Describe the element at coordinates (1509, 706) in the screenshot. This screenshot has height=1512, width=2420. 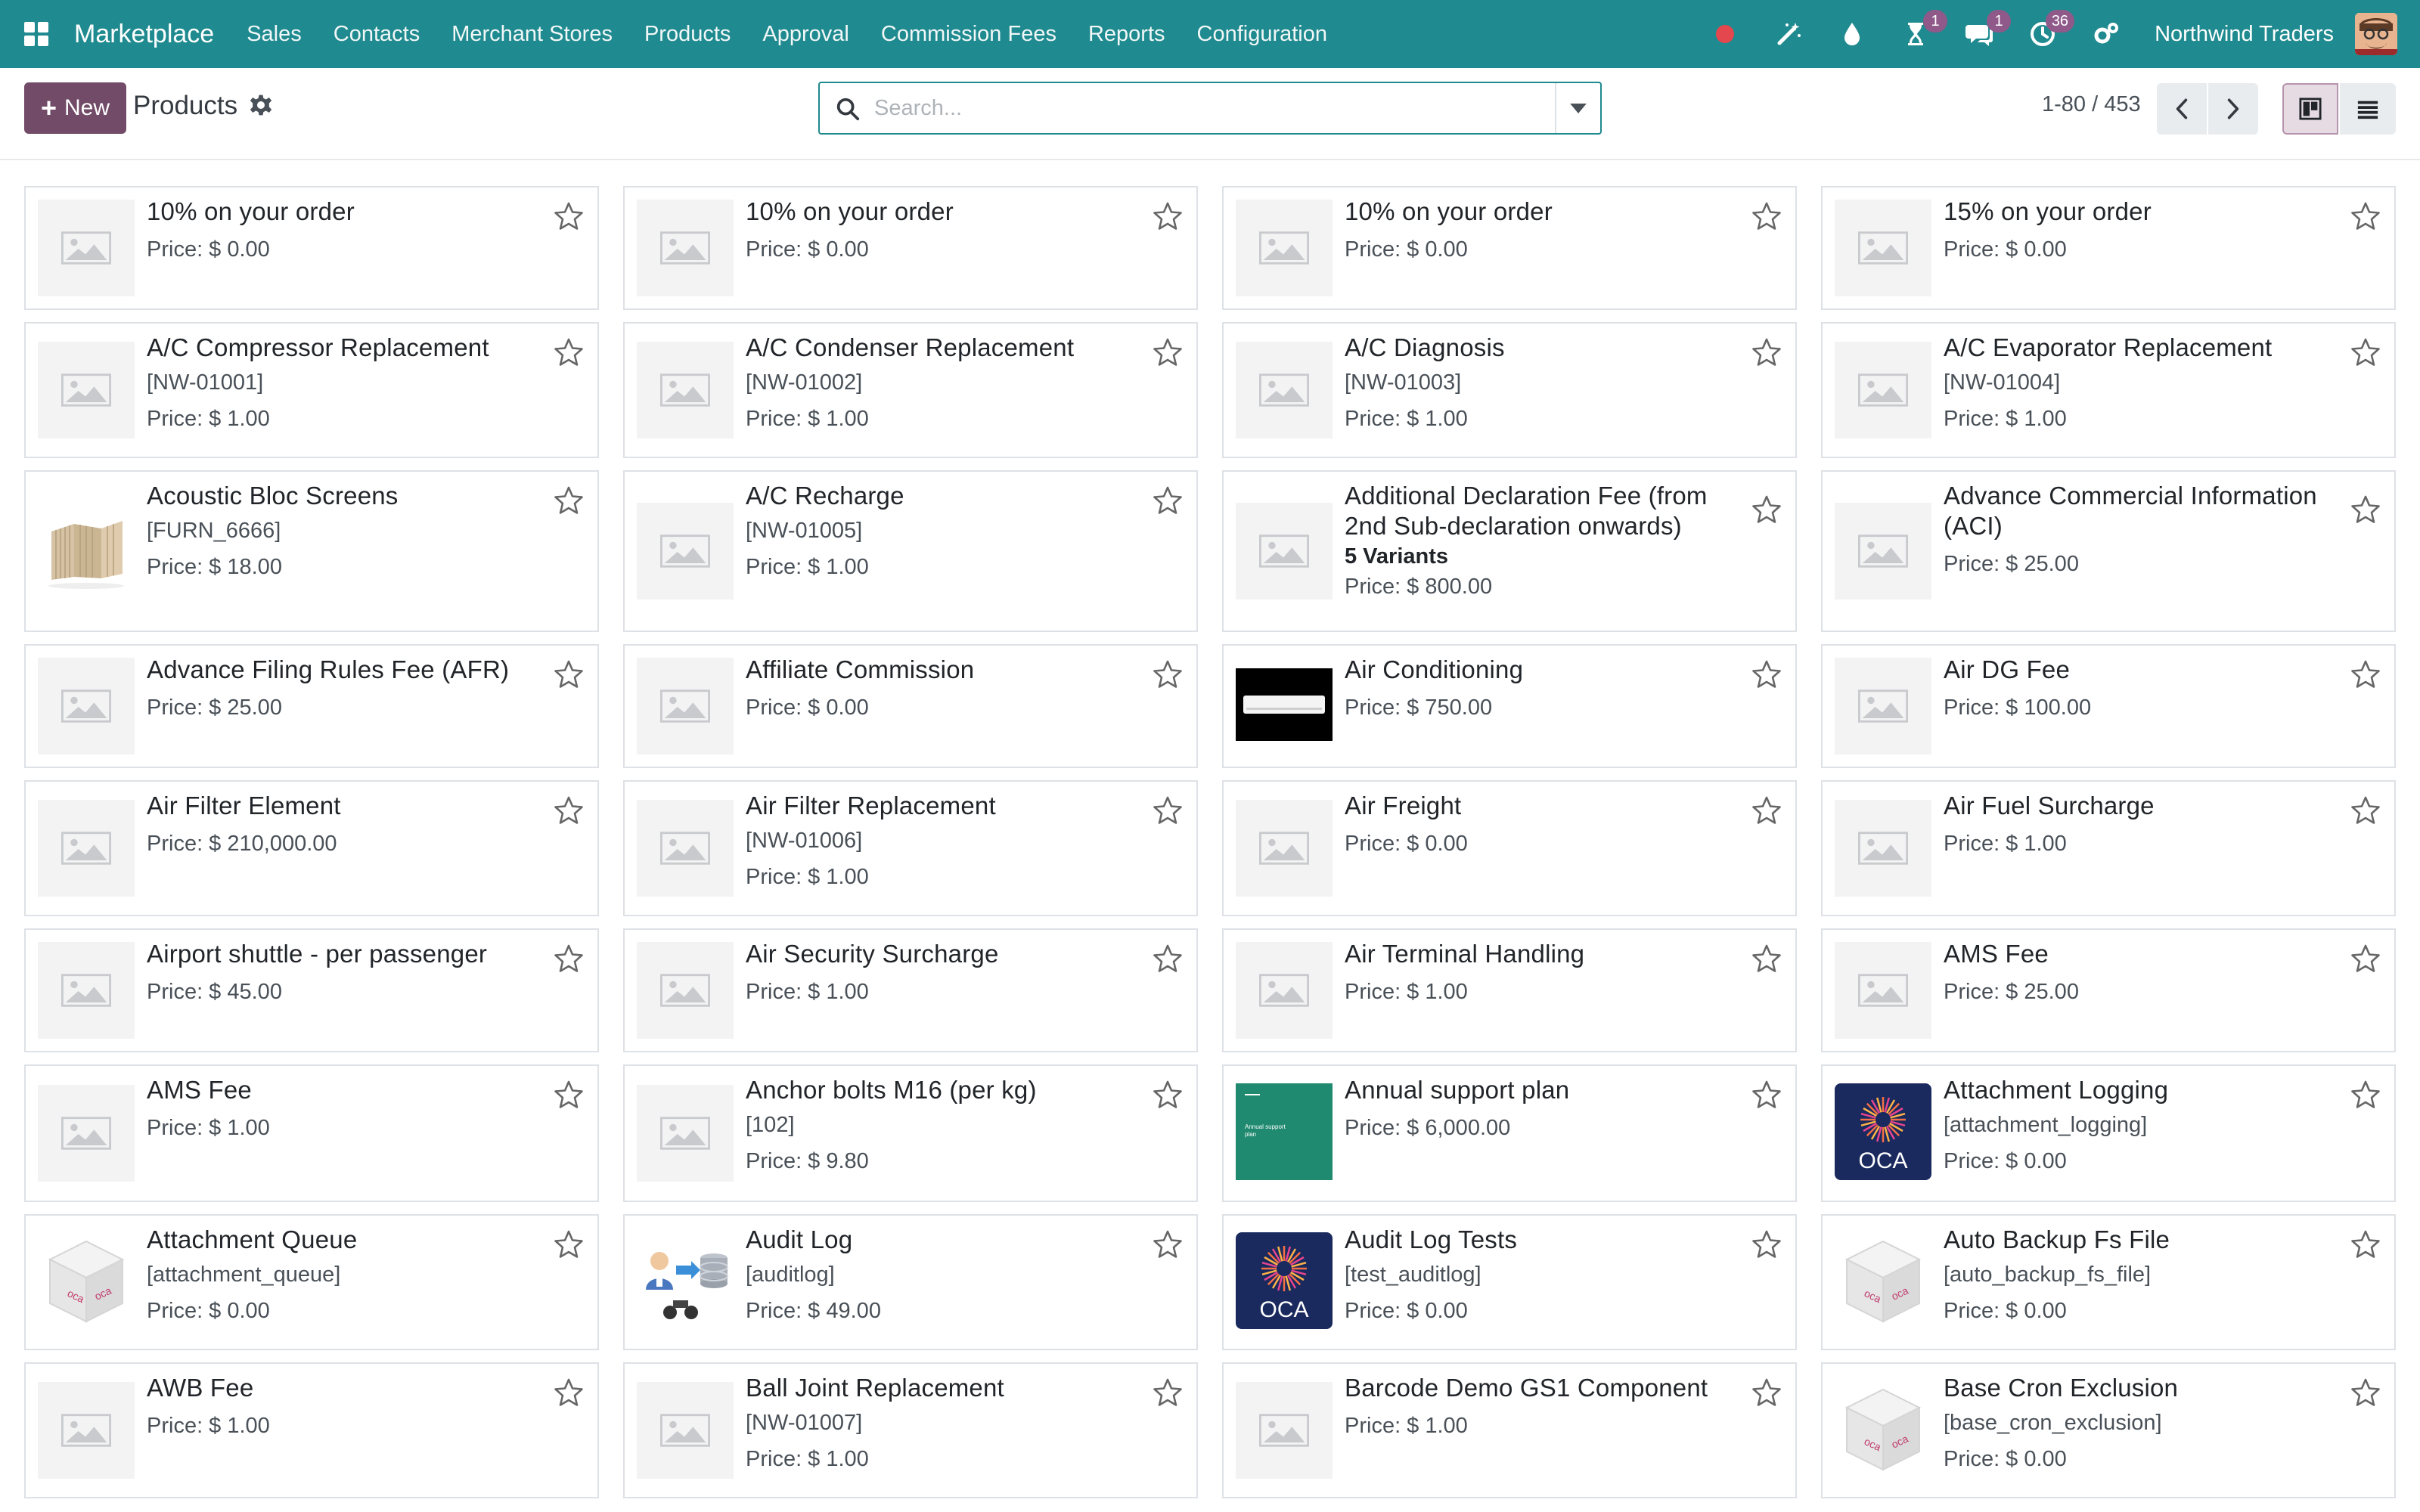
I see `product-card: Air Conditioning Price: $ 750.00` at that location.